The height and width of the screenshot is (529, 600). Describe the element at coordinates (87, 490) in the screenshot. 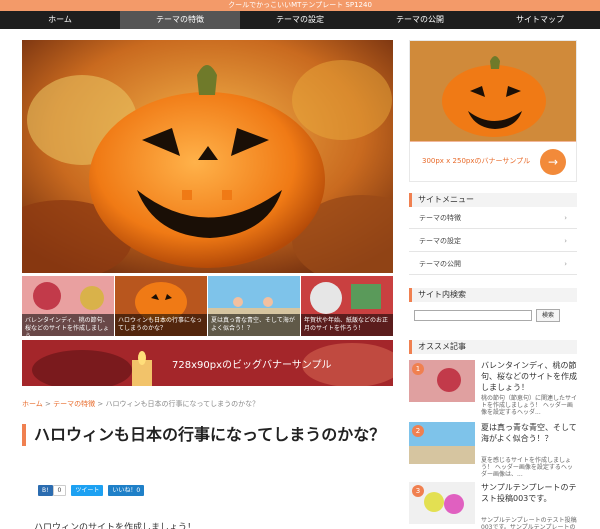

I see `tweet-button: ツイート` at that location.